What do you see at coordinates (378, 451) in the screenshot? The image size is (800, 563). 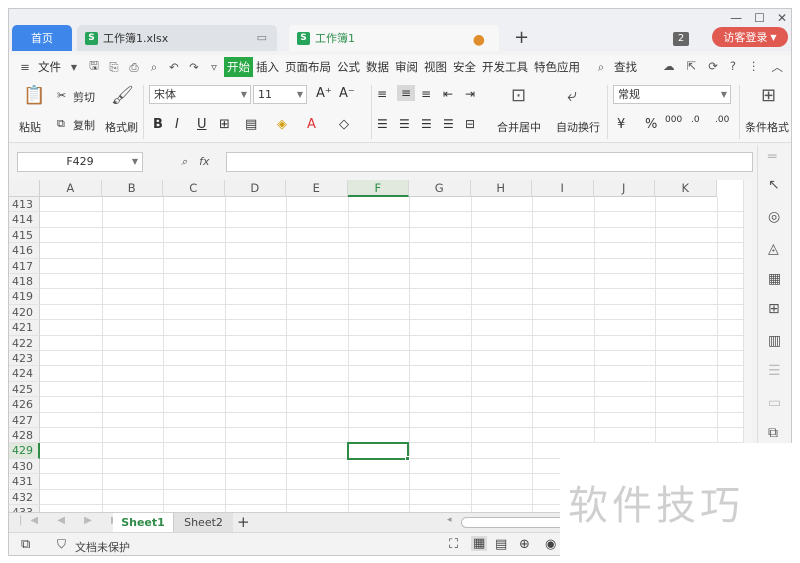 I see `selected-cell` at bounding box center [378, 451].